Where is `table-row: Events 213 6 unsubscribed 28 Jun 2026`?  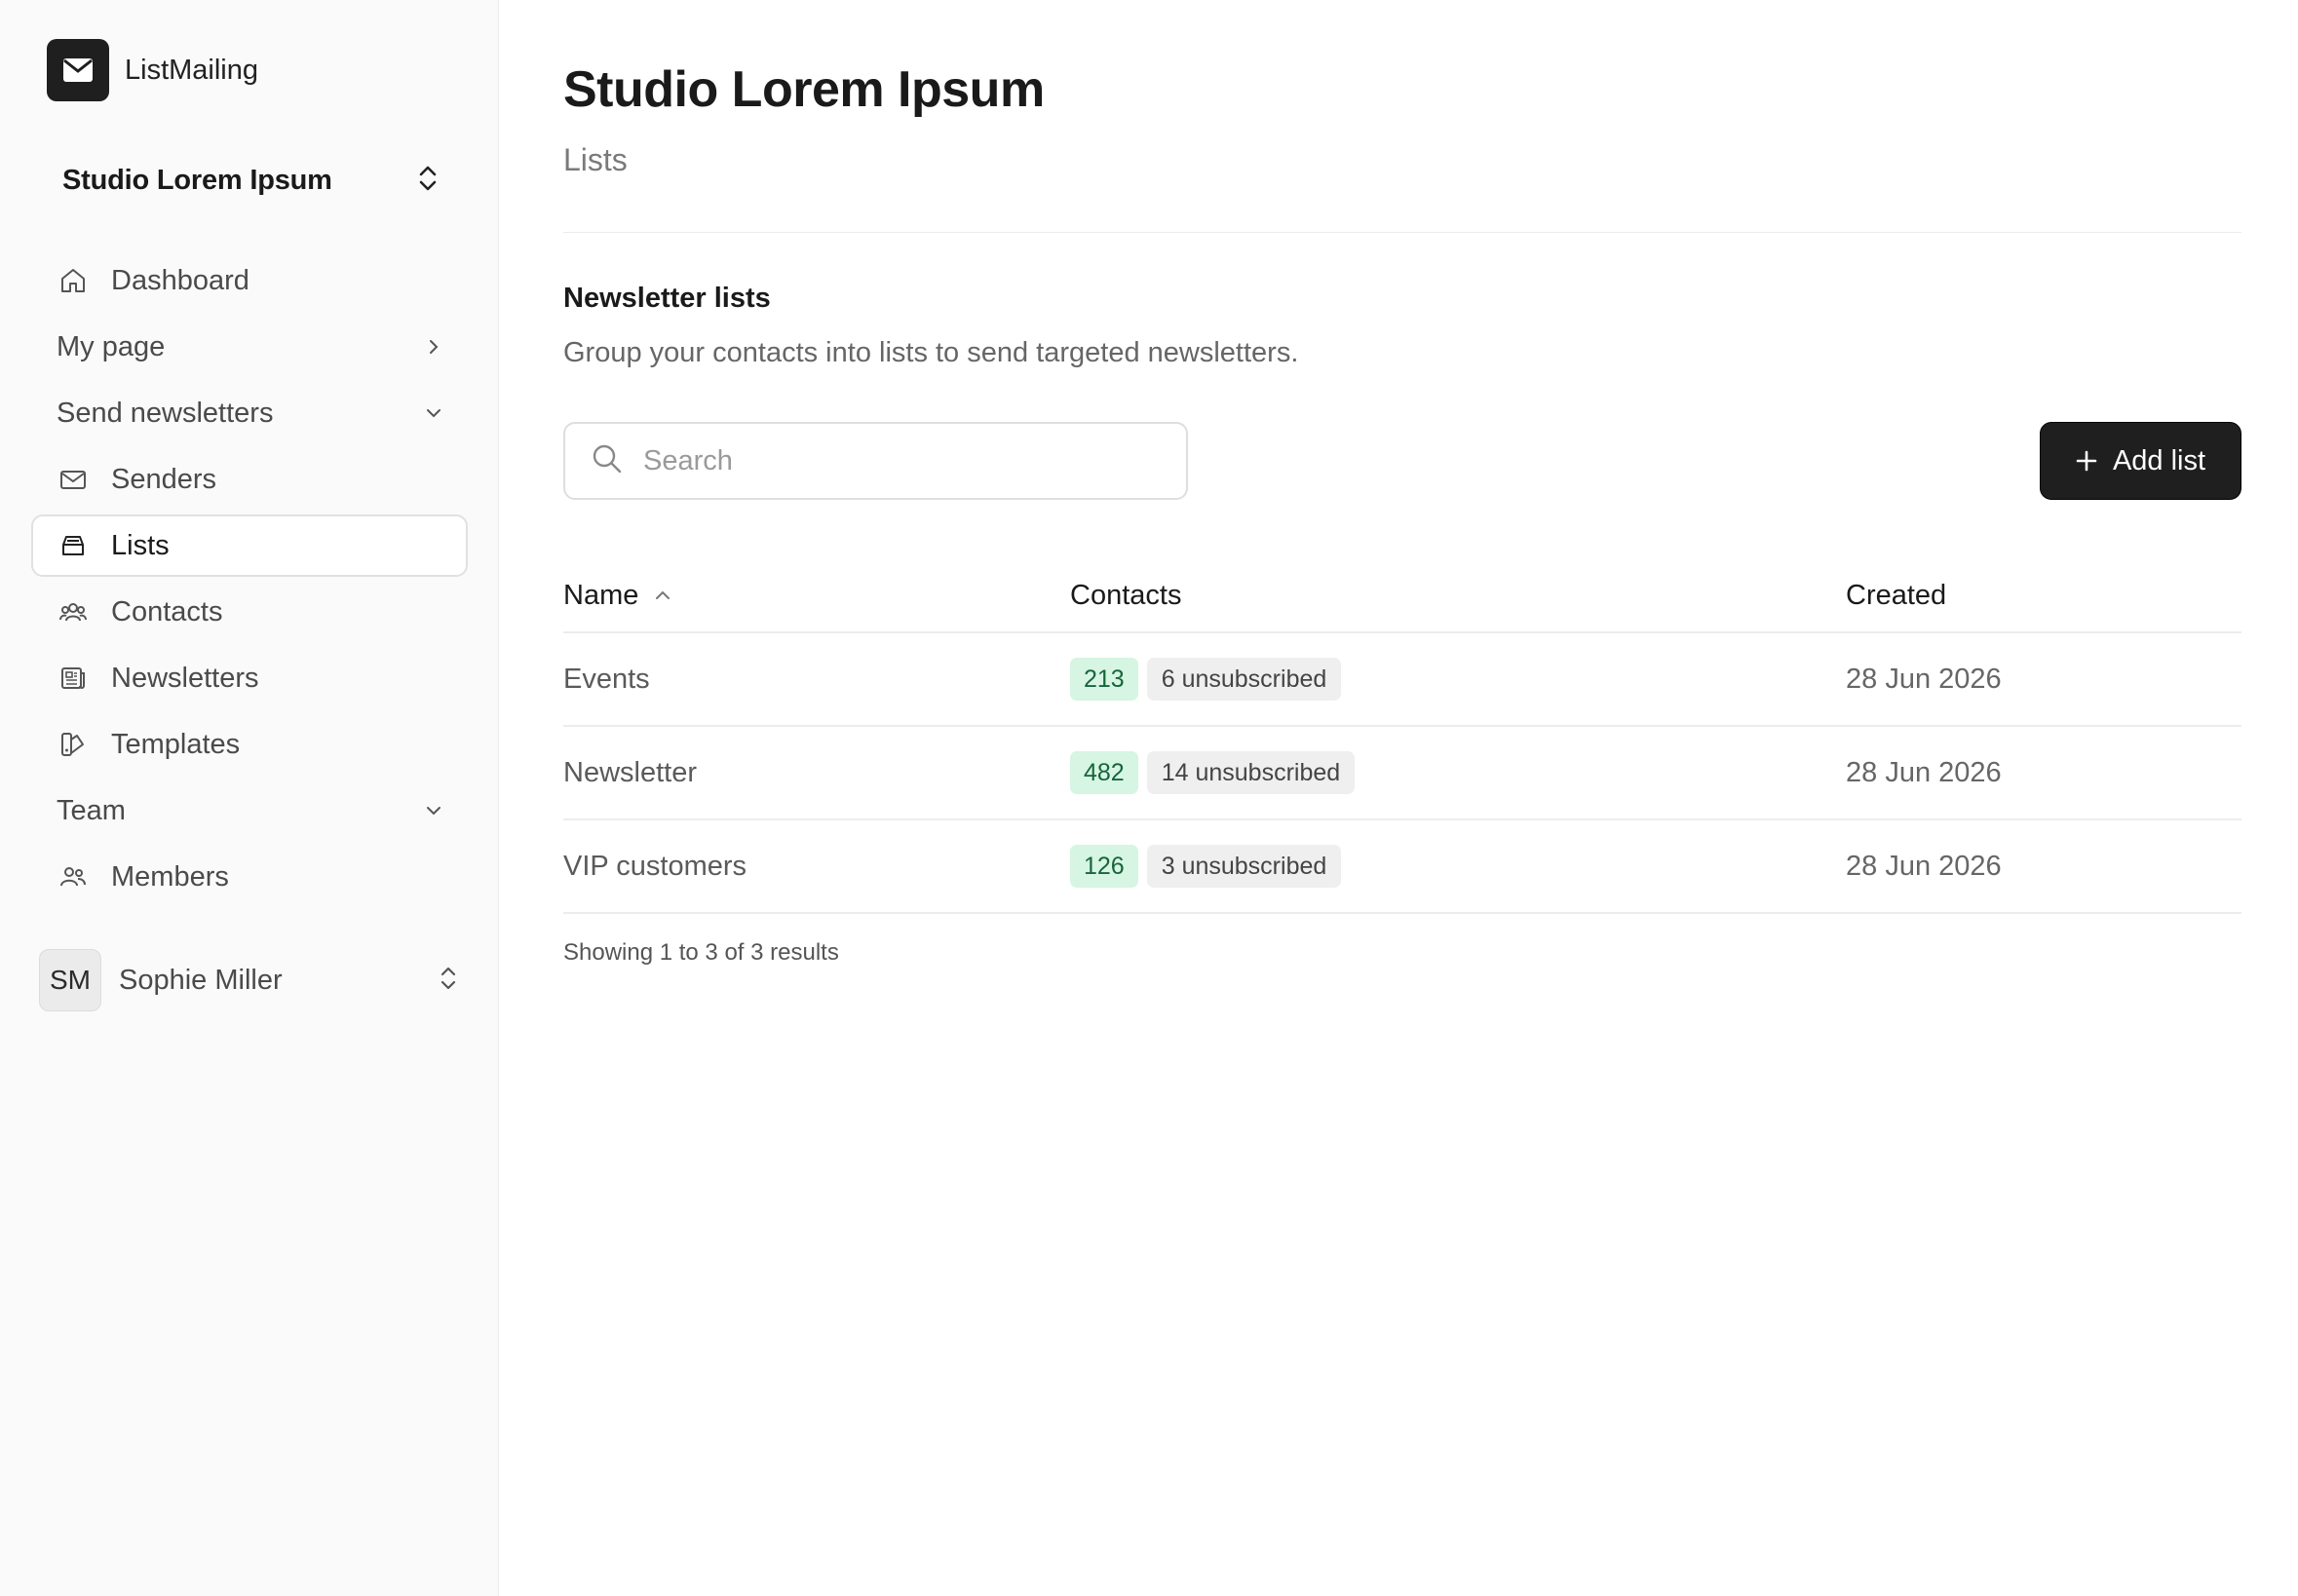
table-row: Events 213 6 unsubscribed 28 Jun 2026 is located at coordinates (1402, 680).